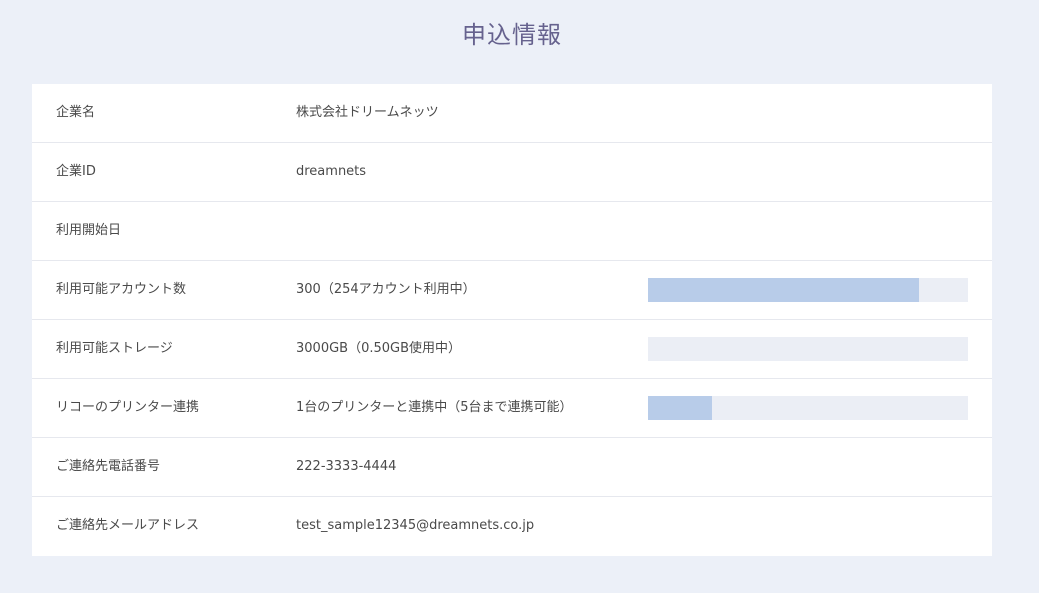 The image size is (1039, 593). Describe the element at coordinates (512, 172) in the screenshot. I see `row-company-id: 企業ID dreamnets` at that location.